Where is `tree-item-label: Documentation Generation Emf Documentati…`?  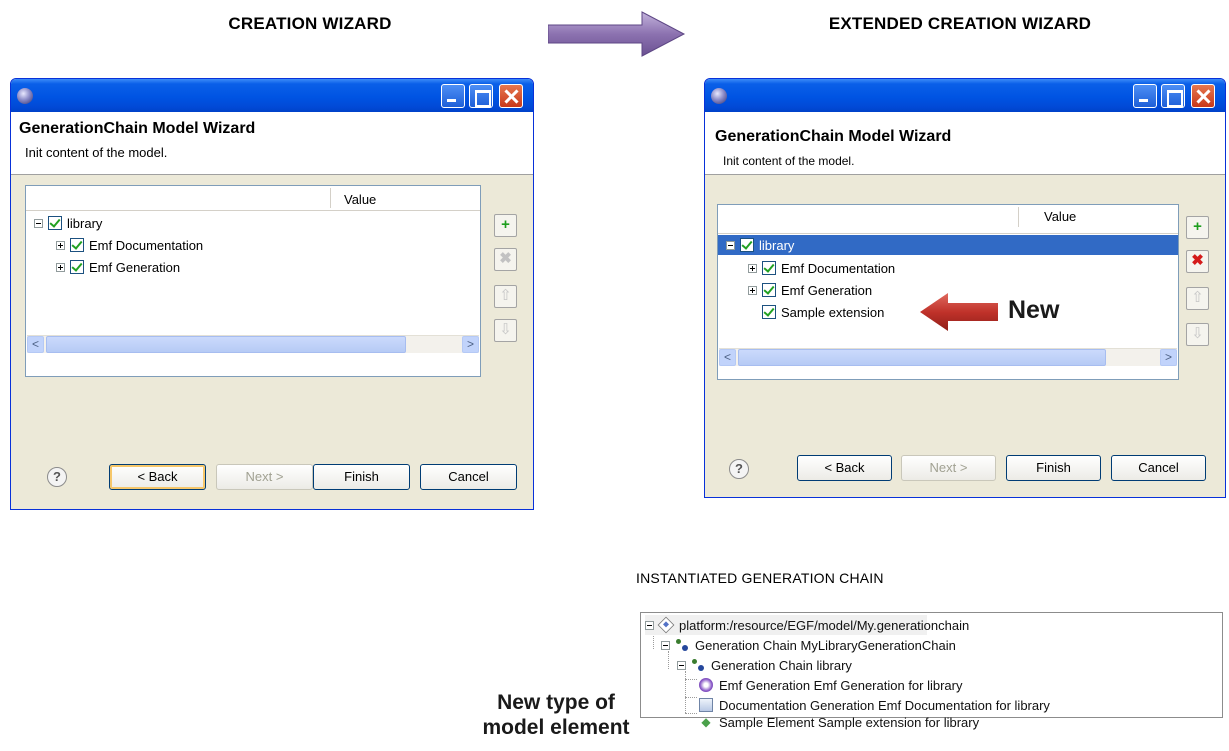
tree-item-label: Documentation Generation Emf Documentati… is located at coordinates (884, 705).